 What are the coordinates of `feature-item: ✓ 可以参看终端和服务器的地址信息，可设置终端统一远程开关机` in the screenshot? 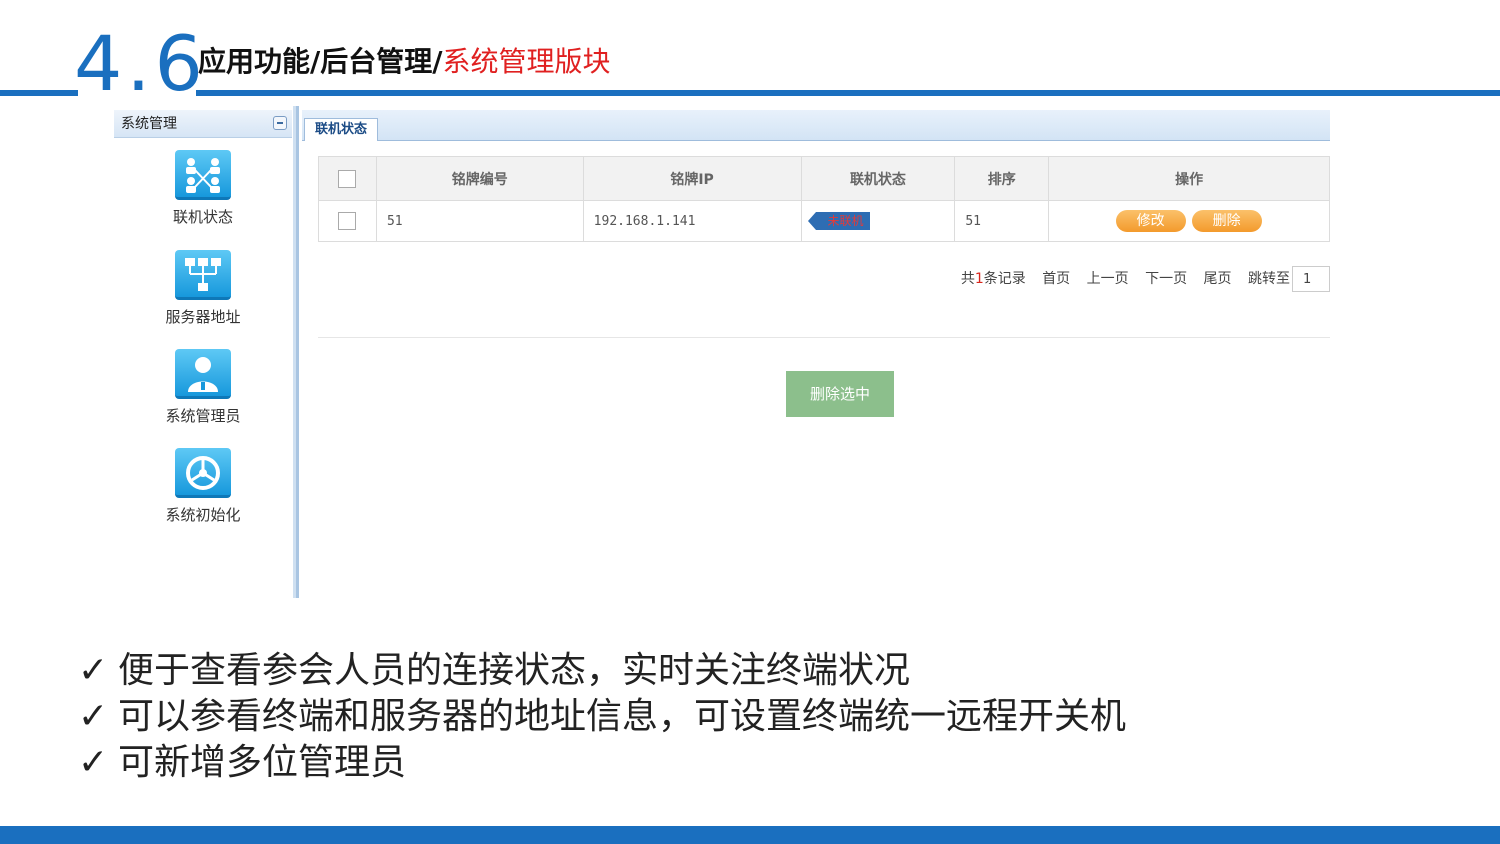 It's located at (602, 717).